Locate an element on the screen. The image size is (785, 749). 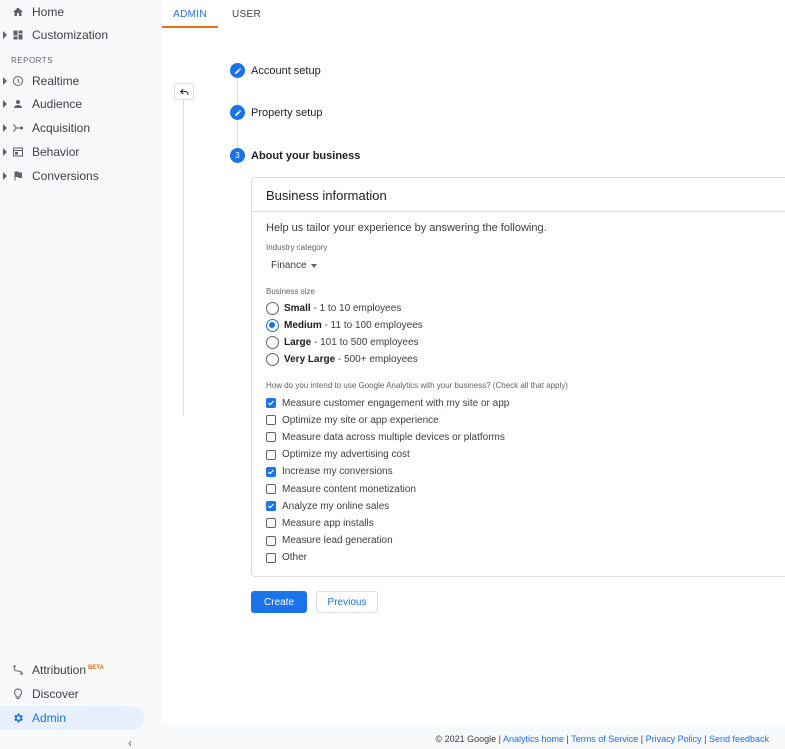
option-label: Optimize my site or app experience is located at coordinates (360, 420).